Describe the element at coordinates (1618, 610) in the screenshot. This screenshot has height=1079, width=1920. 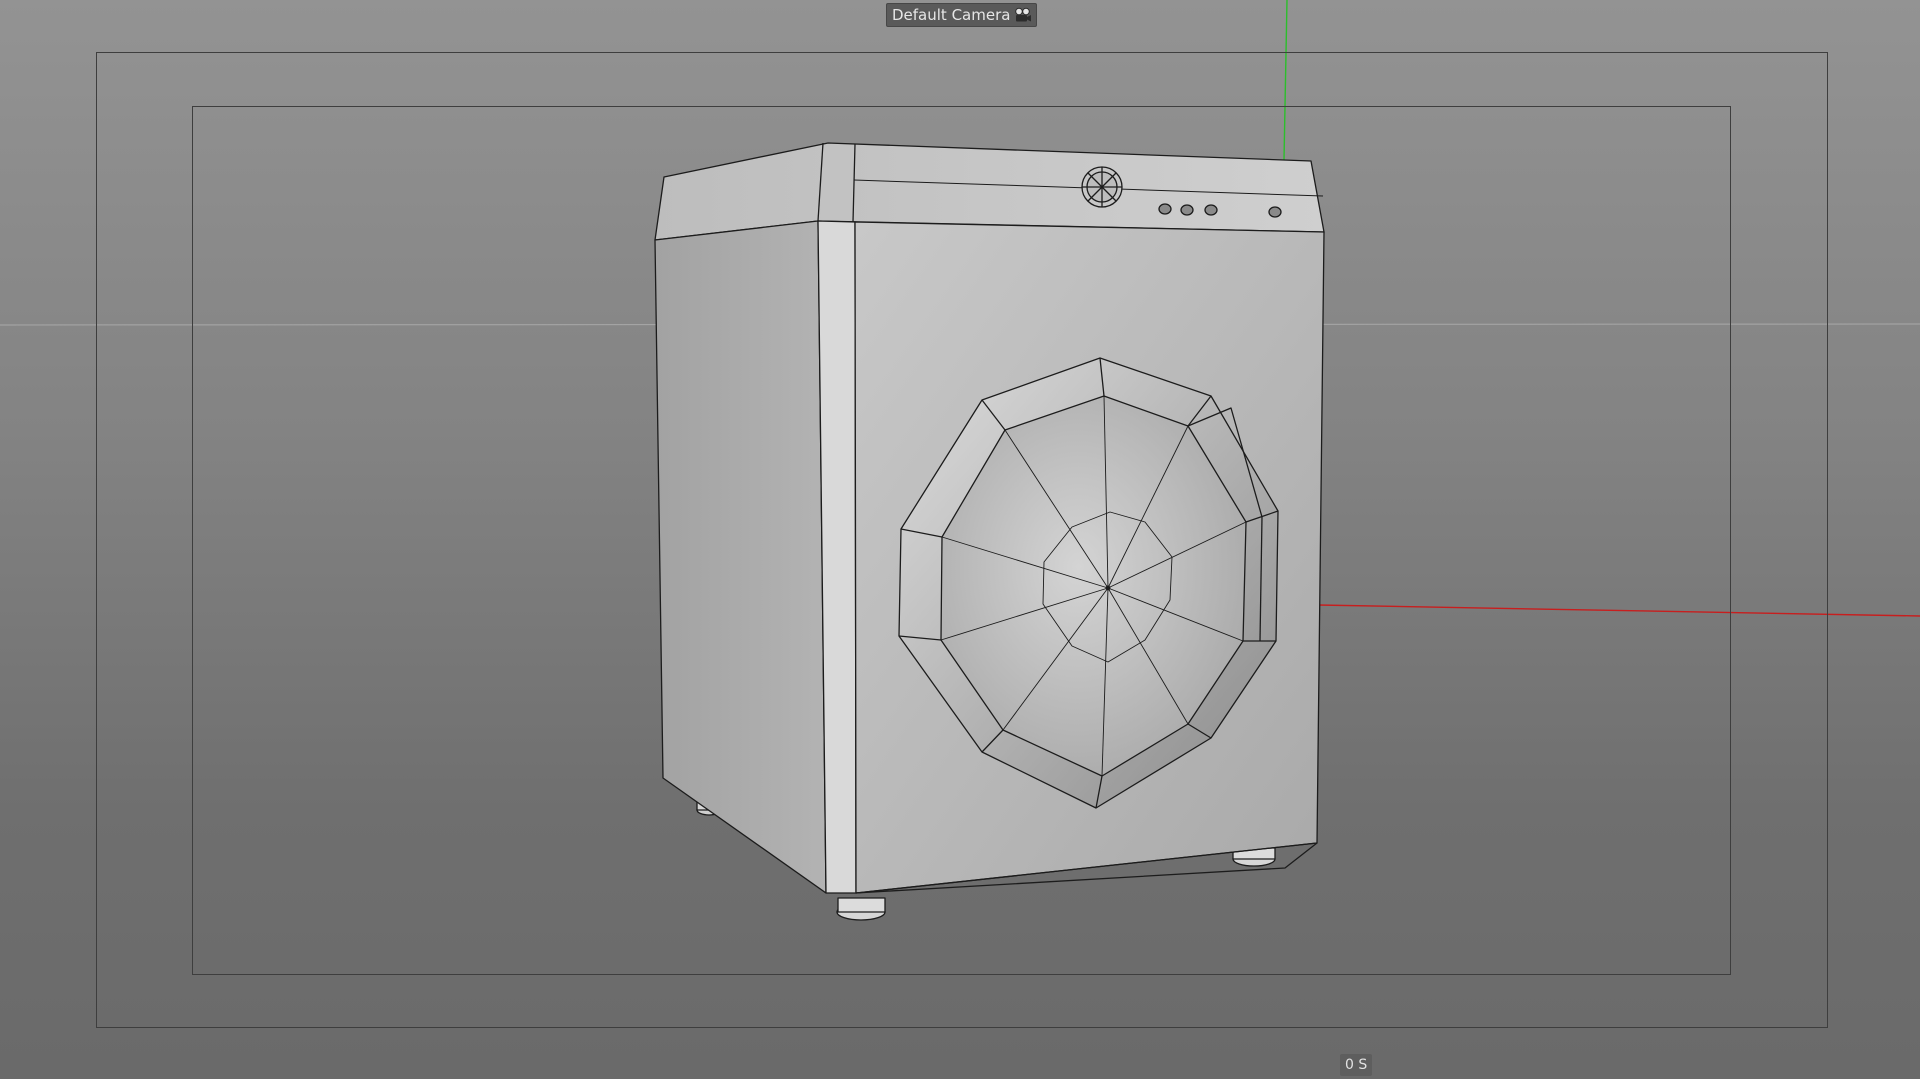
I see `x-axis-line` at that location.